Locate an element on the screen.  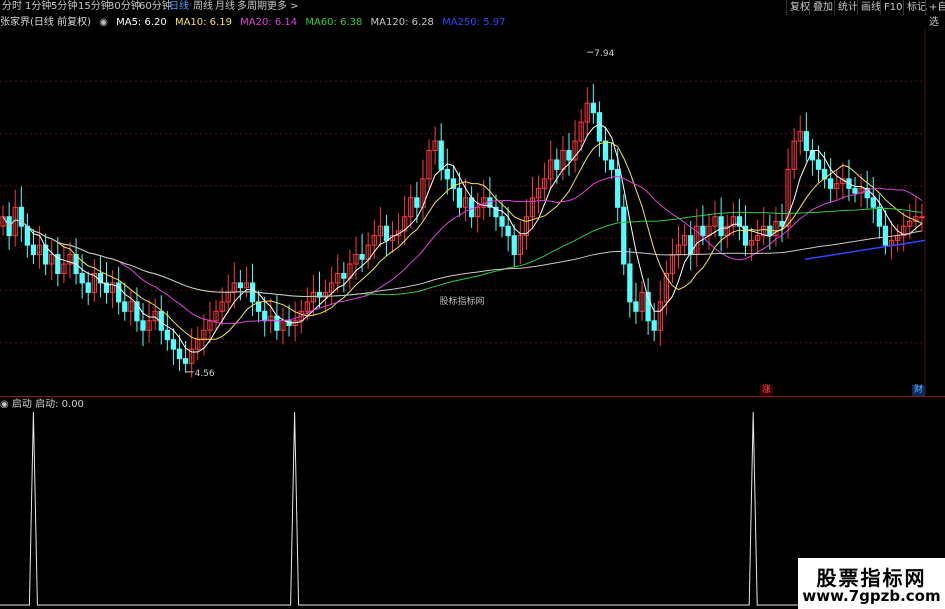
indicator-name: 启动 is located at coordinates (21, 404).